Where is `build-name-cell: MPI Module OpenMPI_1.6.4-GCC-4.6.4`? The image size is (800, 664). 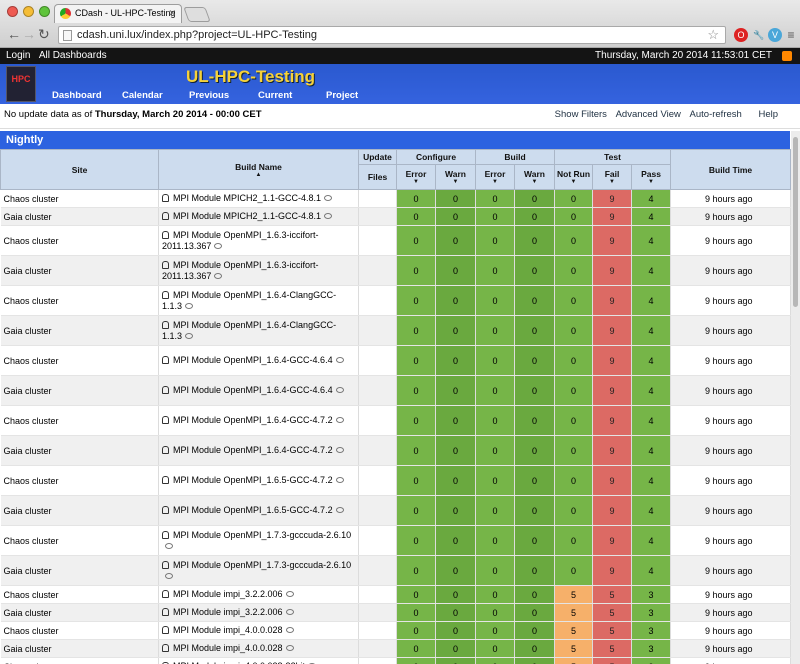
build-name-cell: MPI Module OpenMPI_1.6.4-GCC-4.6.4 is located at coordinates (258, 360).